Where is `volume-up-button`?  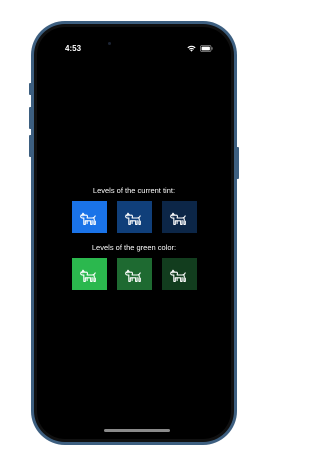
volume-up-button is located at coordinates (30, 118).